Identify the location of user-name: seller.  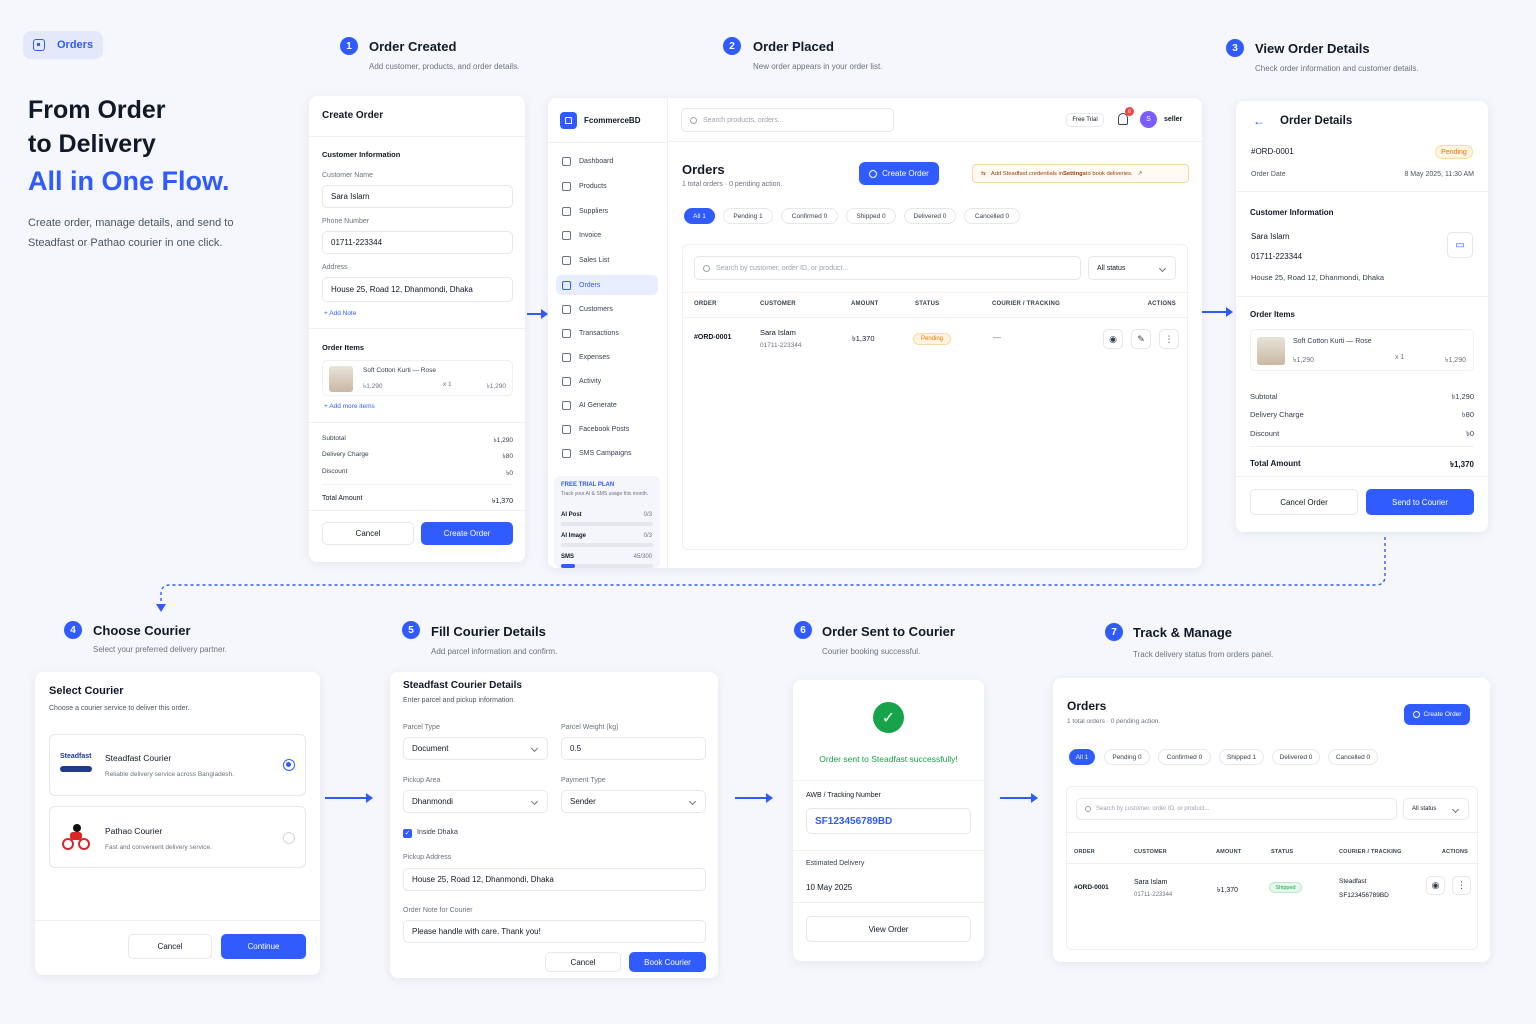
(1173, 119).